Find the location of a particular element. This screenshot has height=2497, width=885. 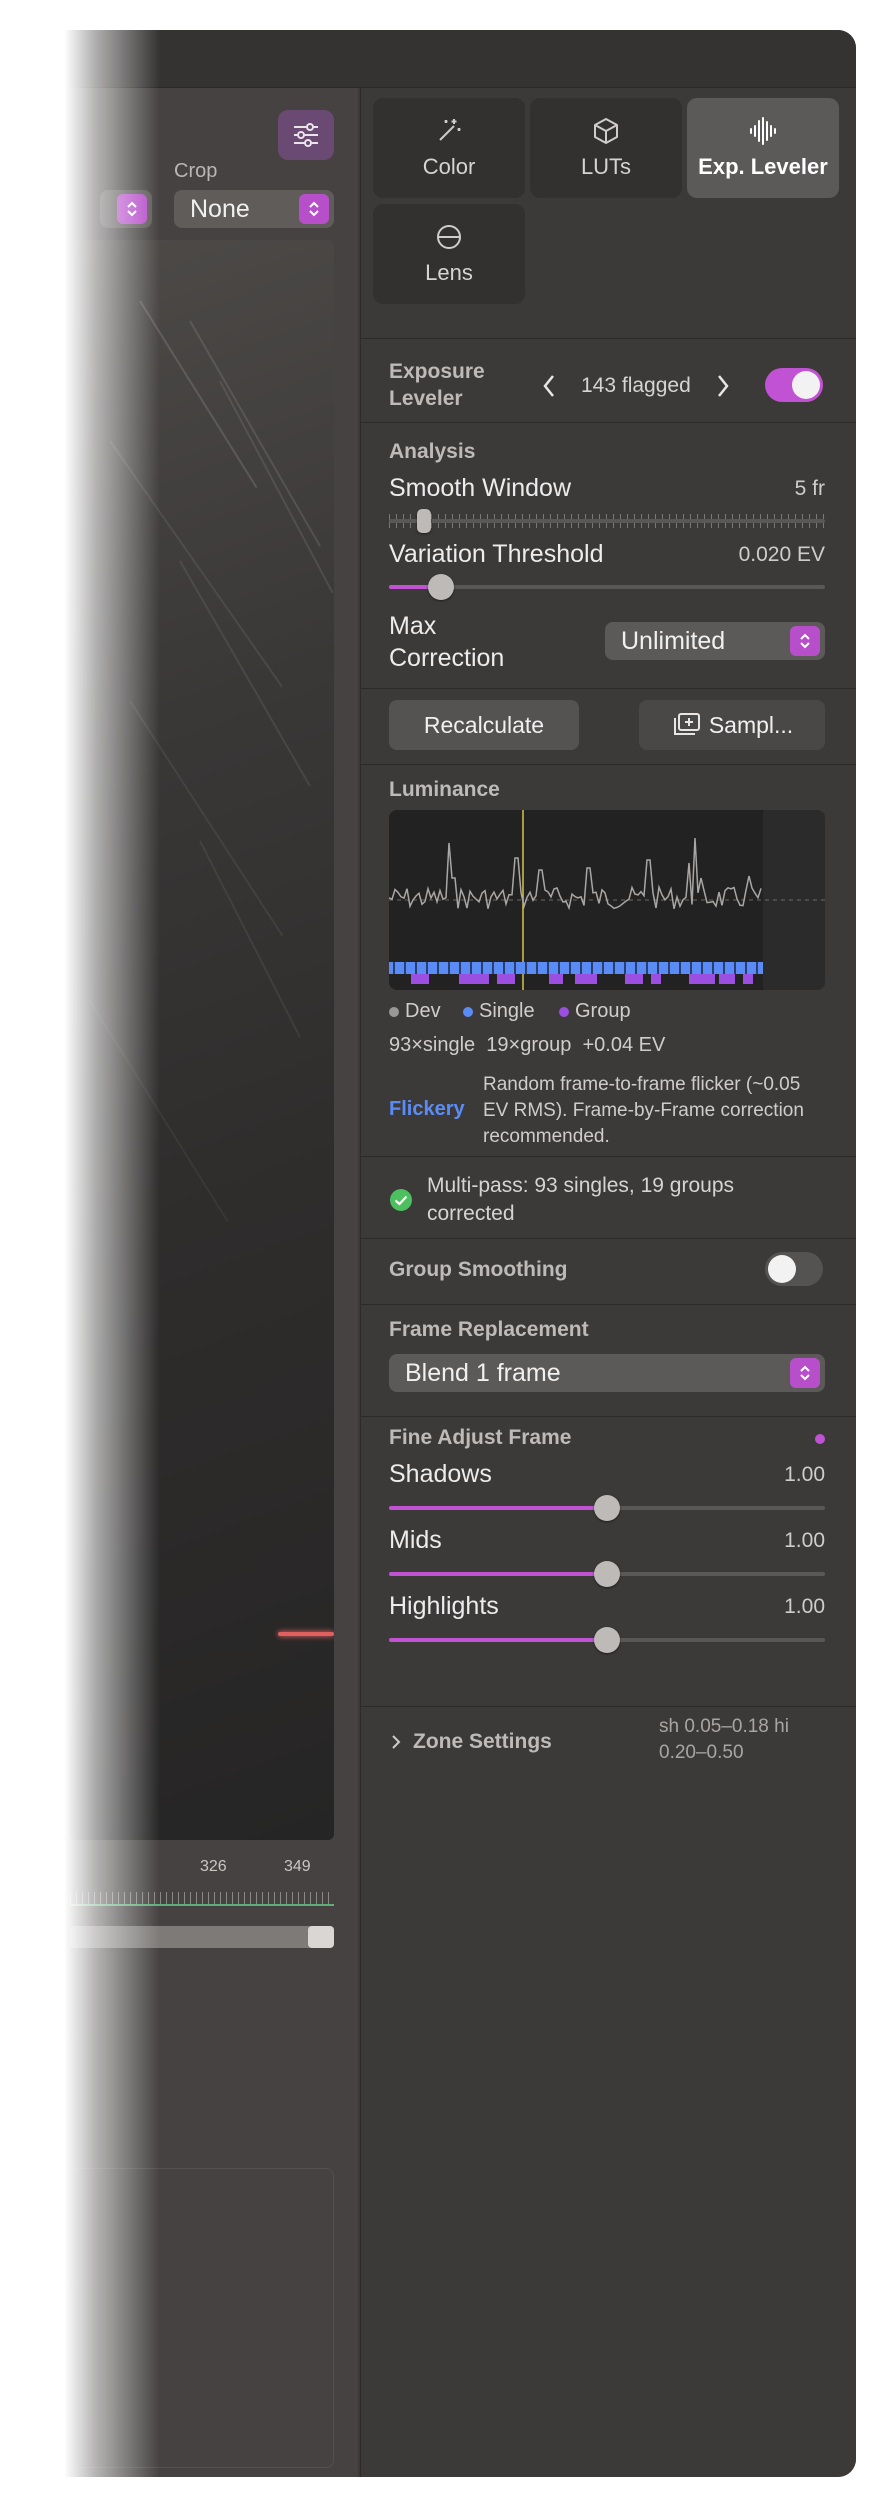

group-smoothing-toggle is located at coordinates (794, 1269).